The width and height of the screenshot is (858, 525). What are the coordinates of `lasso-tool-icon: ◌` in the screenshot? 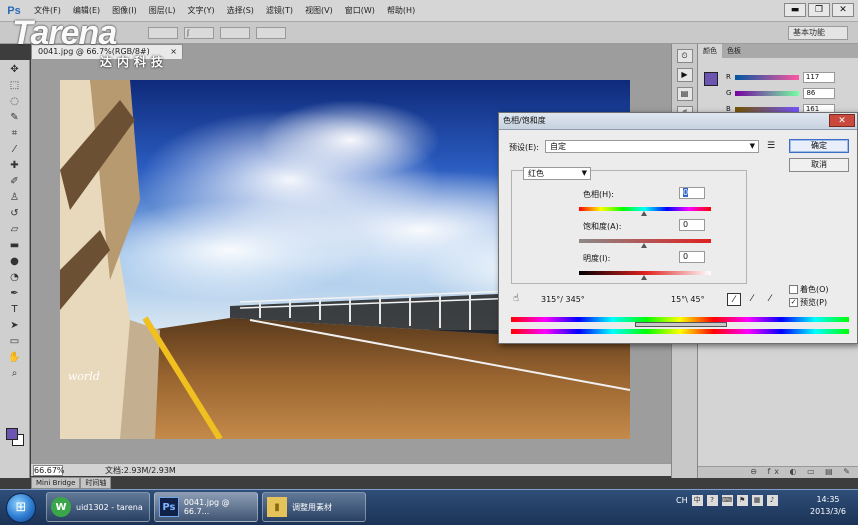 It's located at (15, 101).